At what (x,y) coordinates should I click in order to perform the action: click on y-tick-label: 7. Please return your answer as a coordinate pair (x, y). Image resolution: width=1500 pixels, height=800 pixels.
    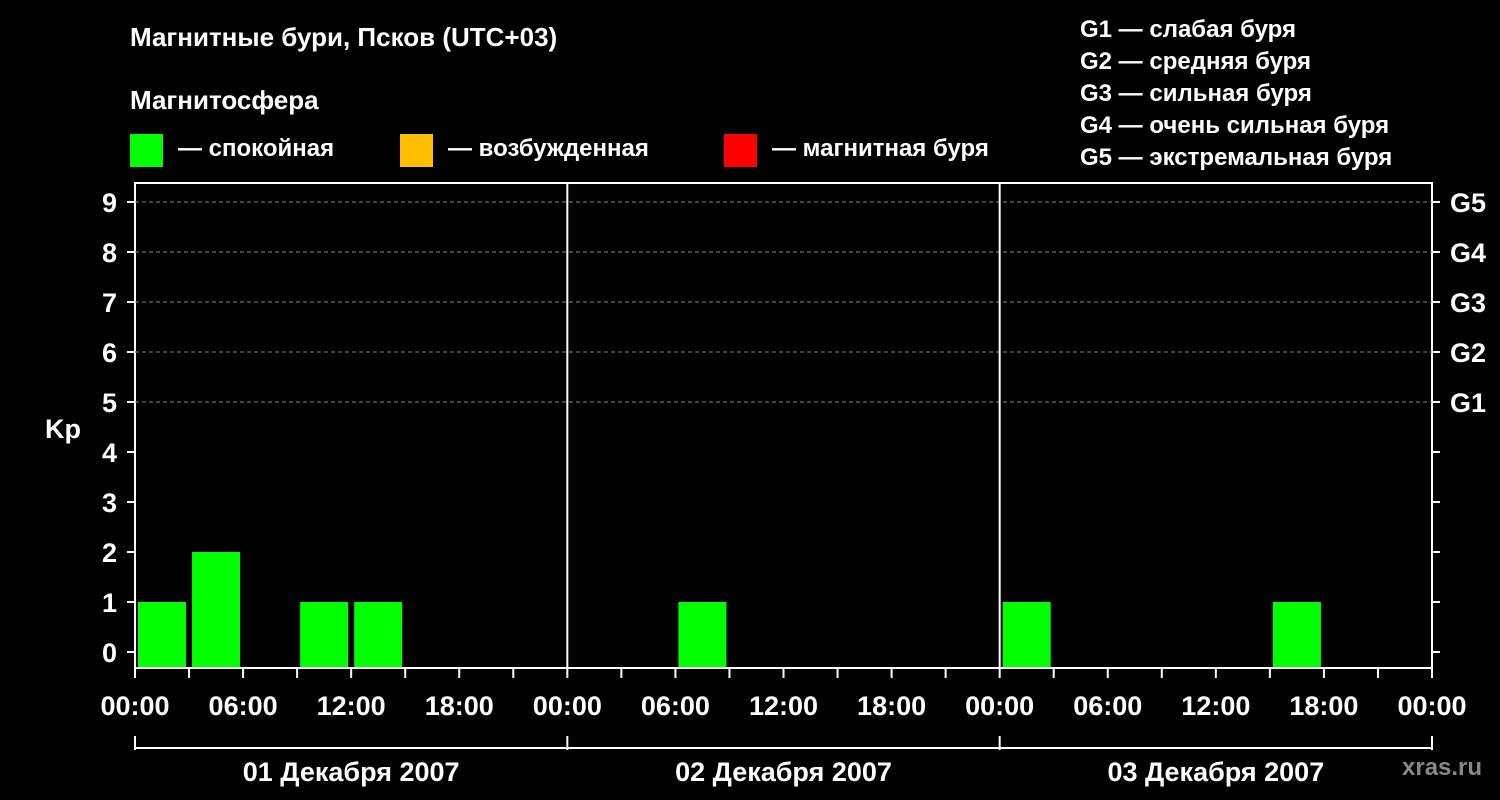
    Looking at the image, I should click on (109, 303).